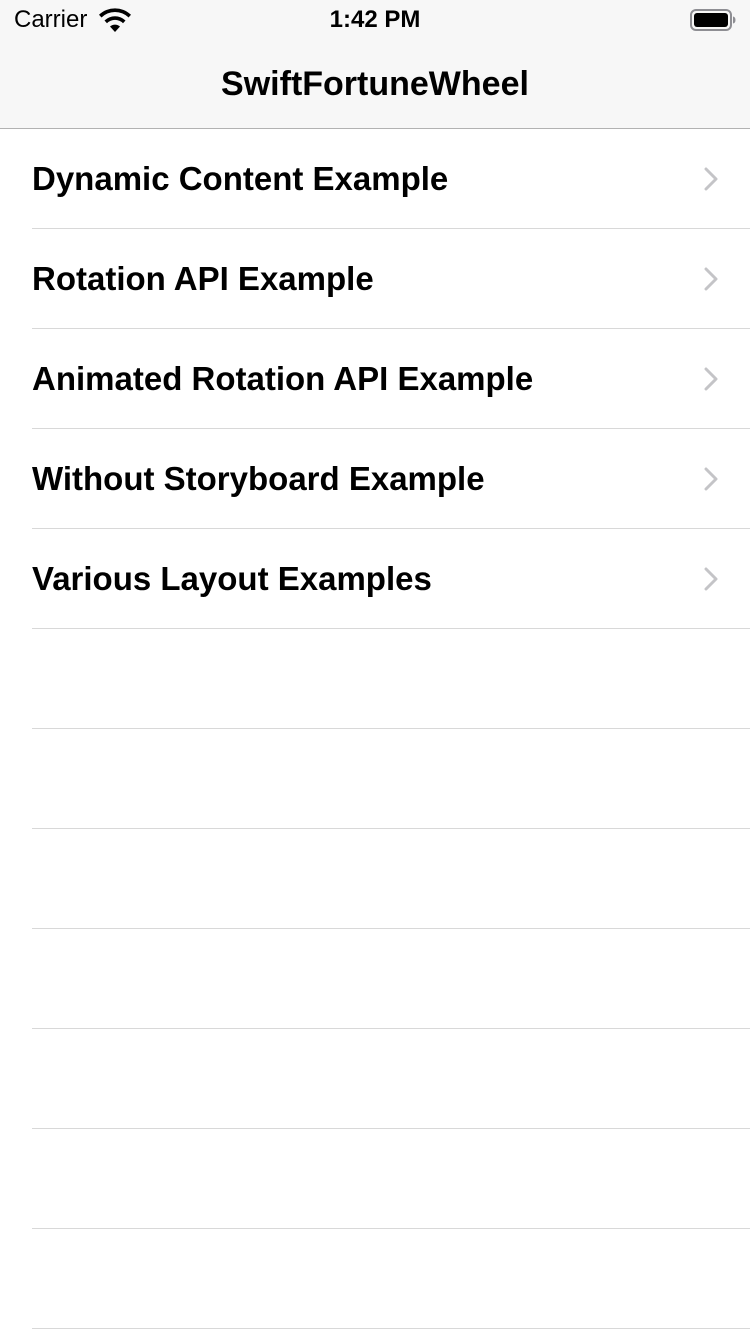 This screenshot has width=750, height=1334. Describe the element at coordinates (391, 279) in the screenshot. I see `list-item-rotation-api: Rotation API Example` at that location.